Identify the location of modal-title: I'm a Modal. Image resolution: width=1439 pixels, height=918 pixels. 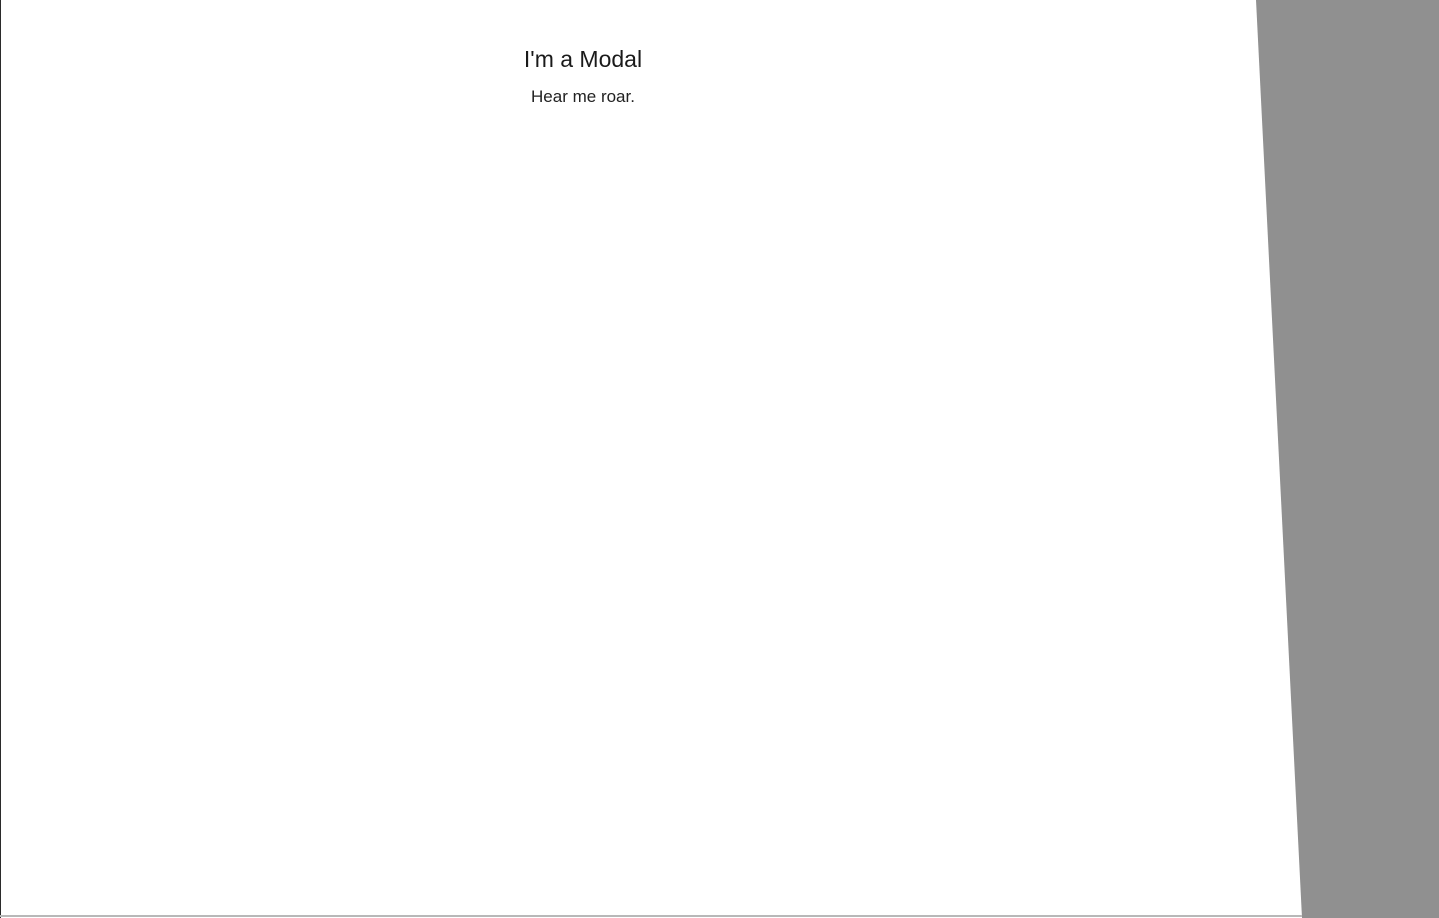
(583, 59).